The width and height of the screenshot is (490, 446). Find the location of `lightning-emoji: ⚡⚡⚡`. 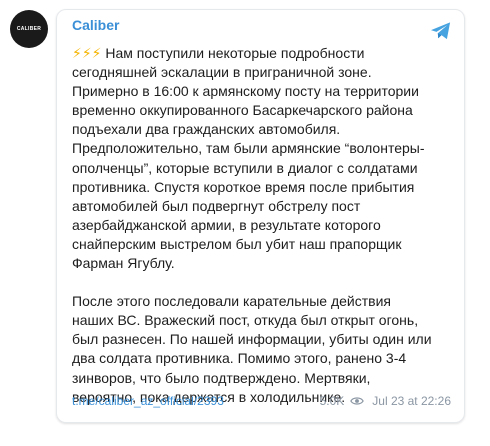

lightning-emoji: ⚡⚡⚡ is located at coordinates (87, 53).